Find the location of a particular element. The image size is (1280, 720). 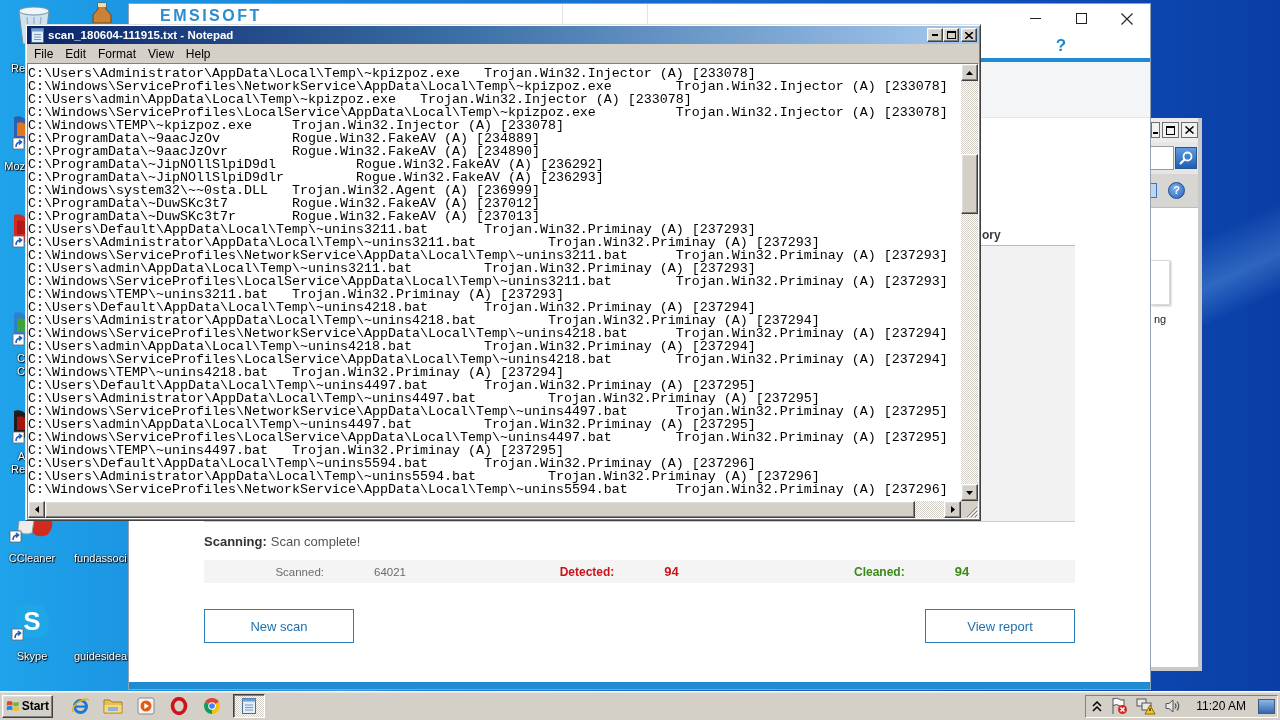

log-line: C:\Windows\ServiceProfiles\NetworkService\AppData\Local\Temp\~kpizpoz.exe Trojan.Win32.Injector (A) [233078] is located at coordinates (488, 86).